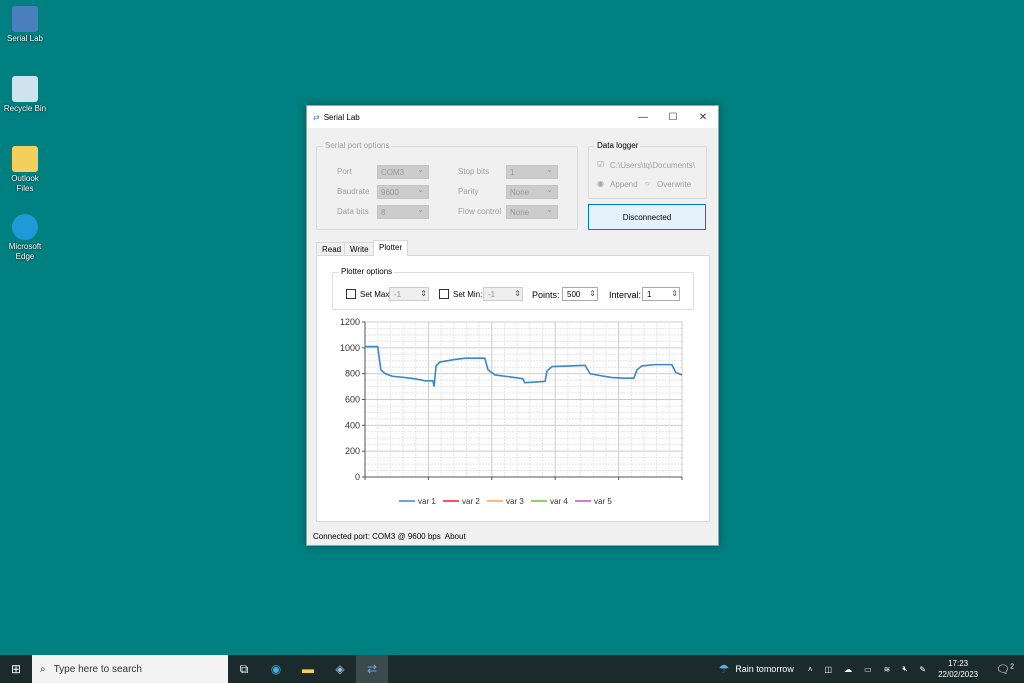  I want to click on legend-label: var 5, so click(603, 501).